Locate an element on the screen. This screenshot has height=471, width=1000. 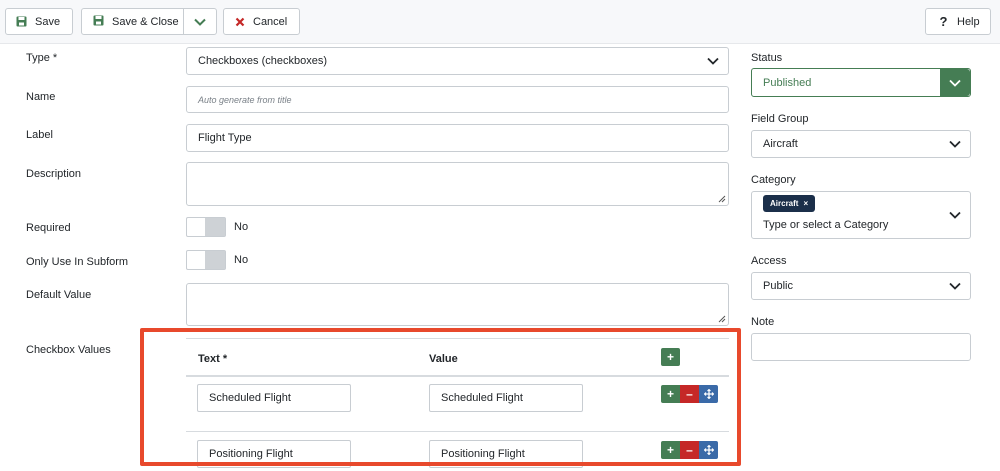
category-tag: Aircraft × is located at coordinates (789, 203).